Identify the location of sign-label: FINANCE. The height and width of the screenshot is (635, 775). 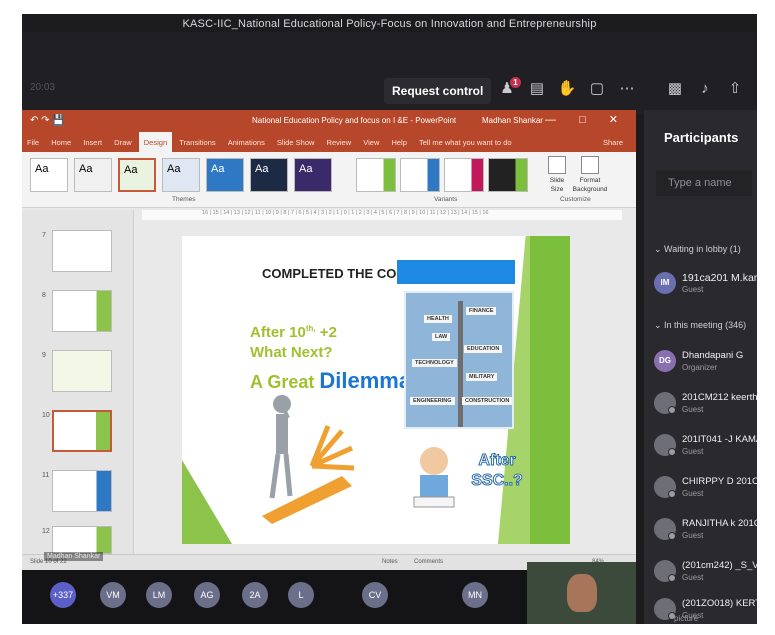
(481, 311).